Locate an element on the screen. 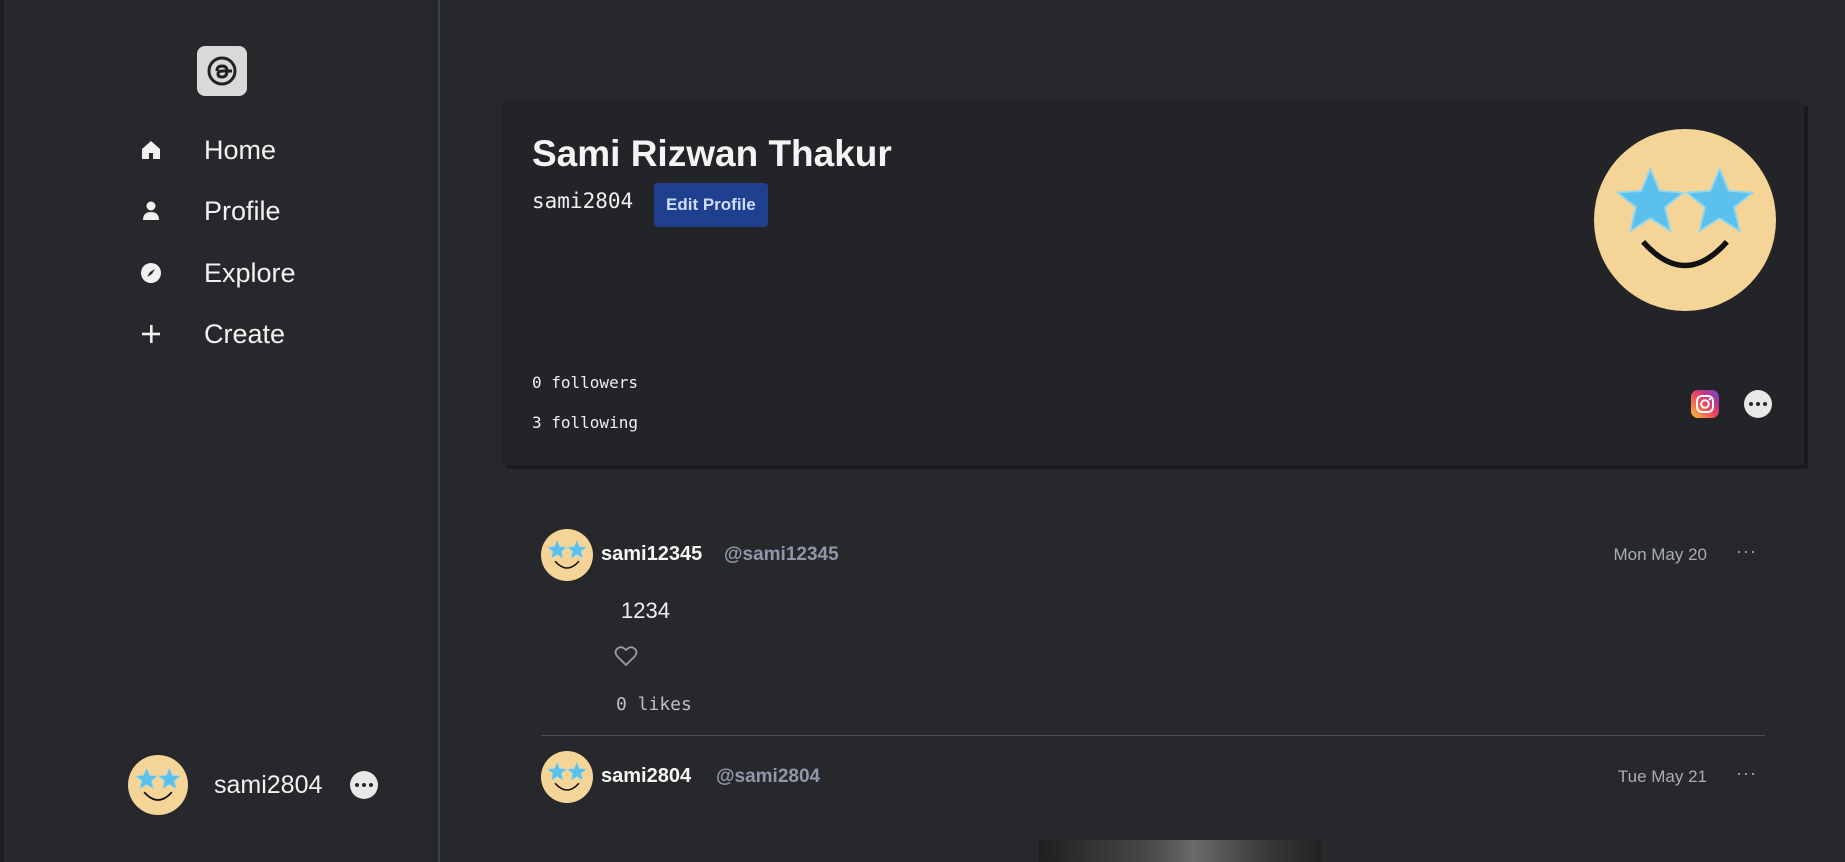  profile-handle: sami2804 is located at coordinates (583, 201).